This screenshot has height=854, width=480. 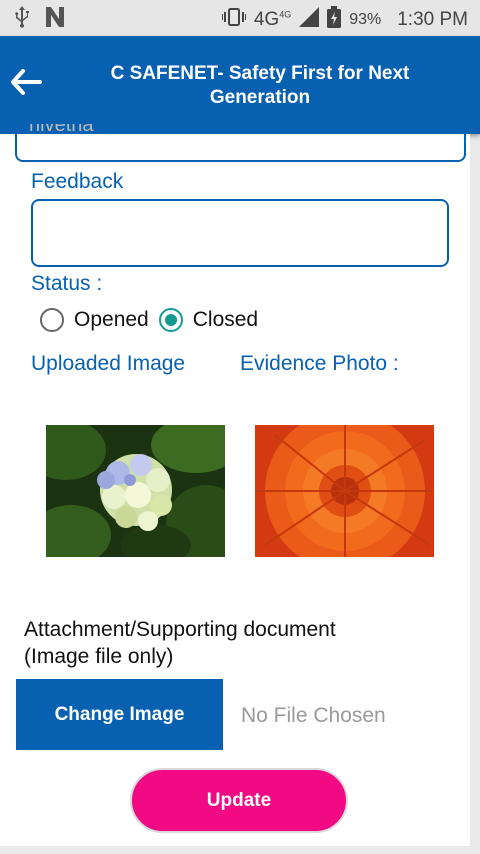 I want to click on vibrate-icon, so click(x=233, y=20).